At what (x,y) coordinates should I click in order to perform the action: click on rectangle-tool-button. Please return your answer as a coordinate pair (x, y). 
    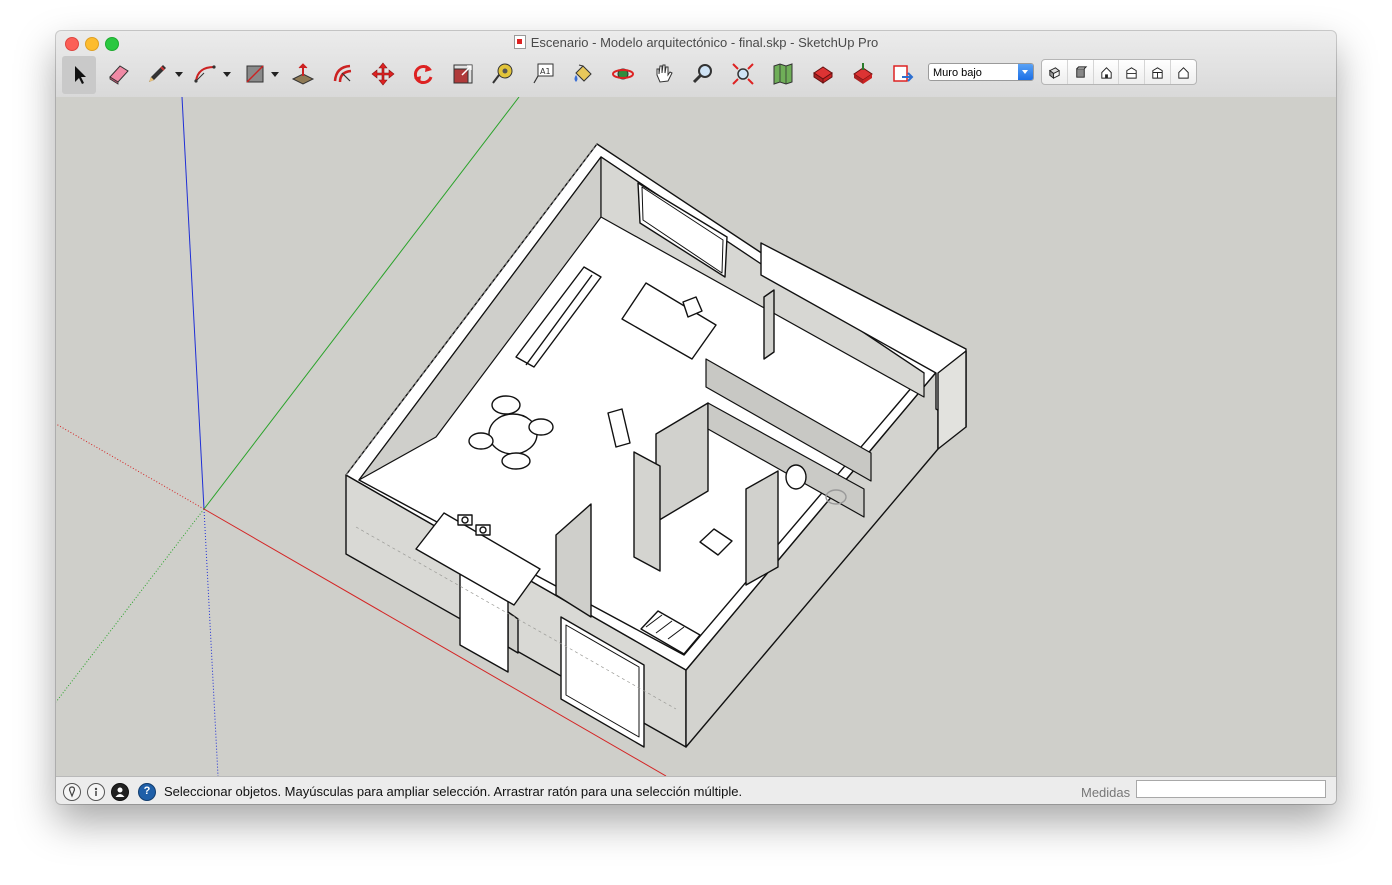
    Looking at the image, I should click on (255, 74).